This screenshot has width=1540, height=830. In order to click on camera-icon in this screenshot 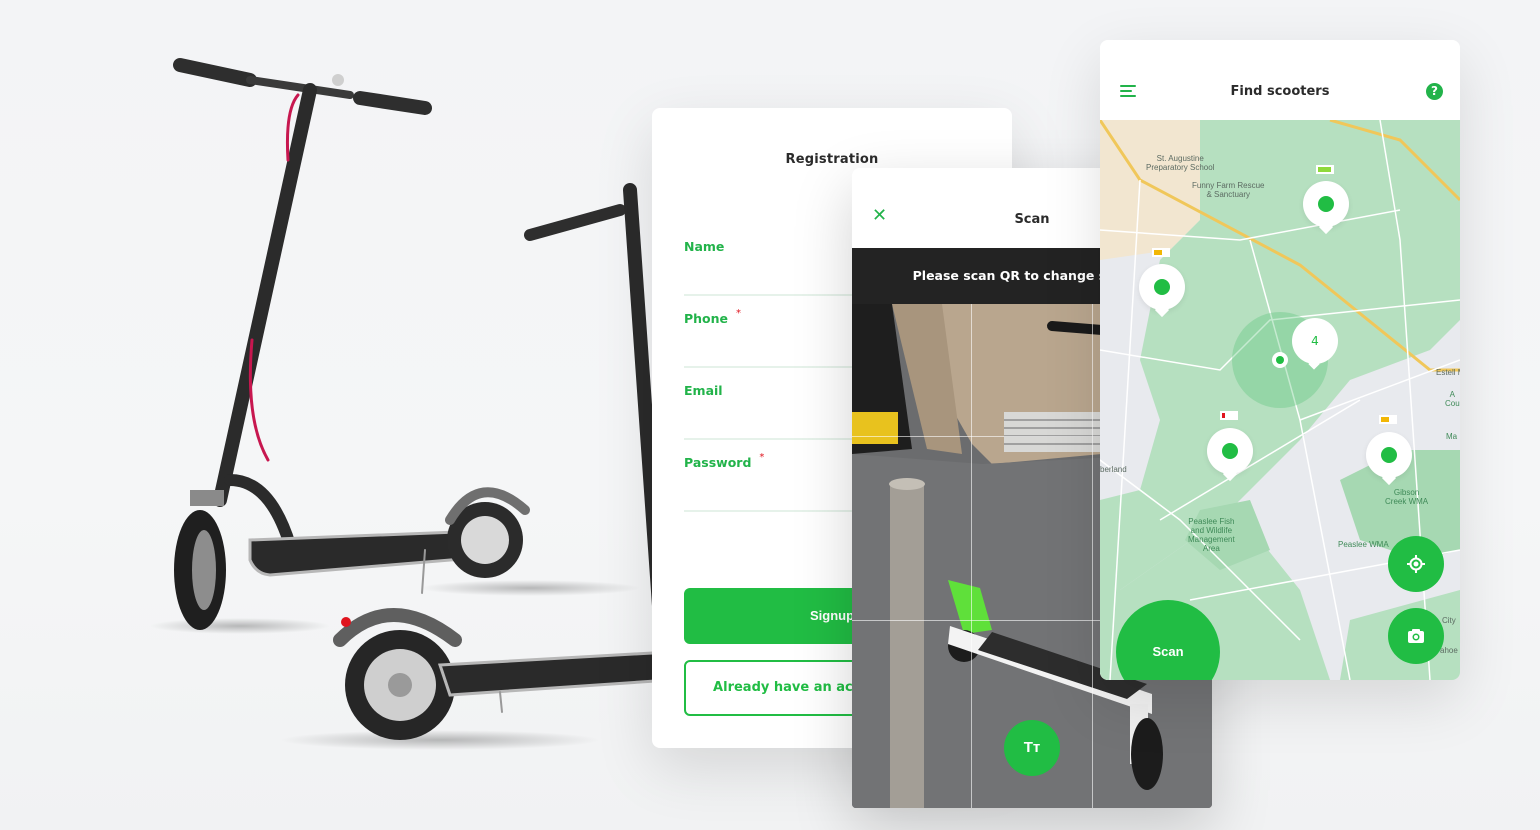, I will do `click(1416, 636)`.